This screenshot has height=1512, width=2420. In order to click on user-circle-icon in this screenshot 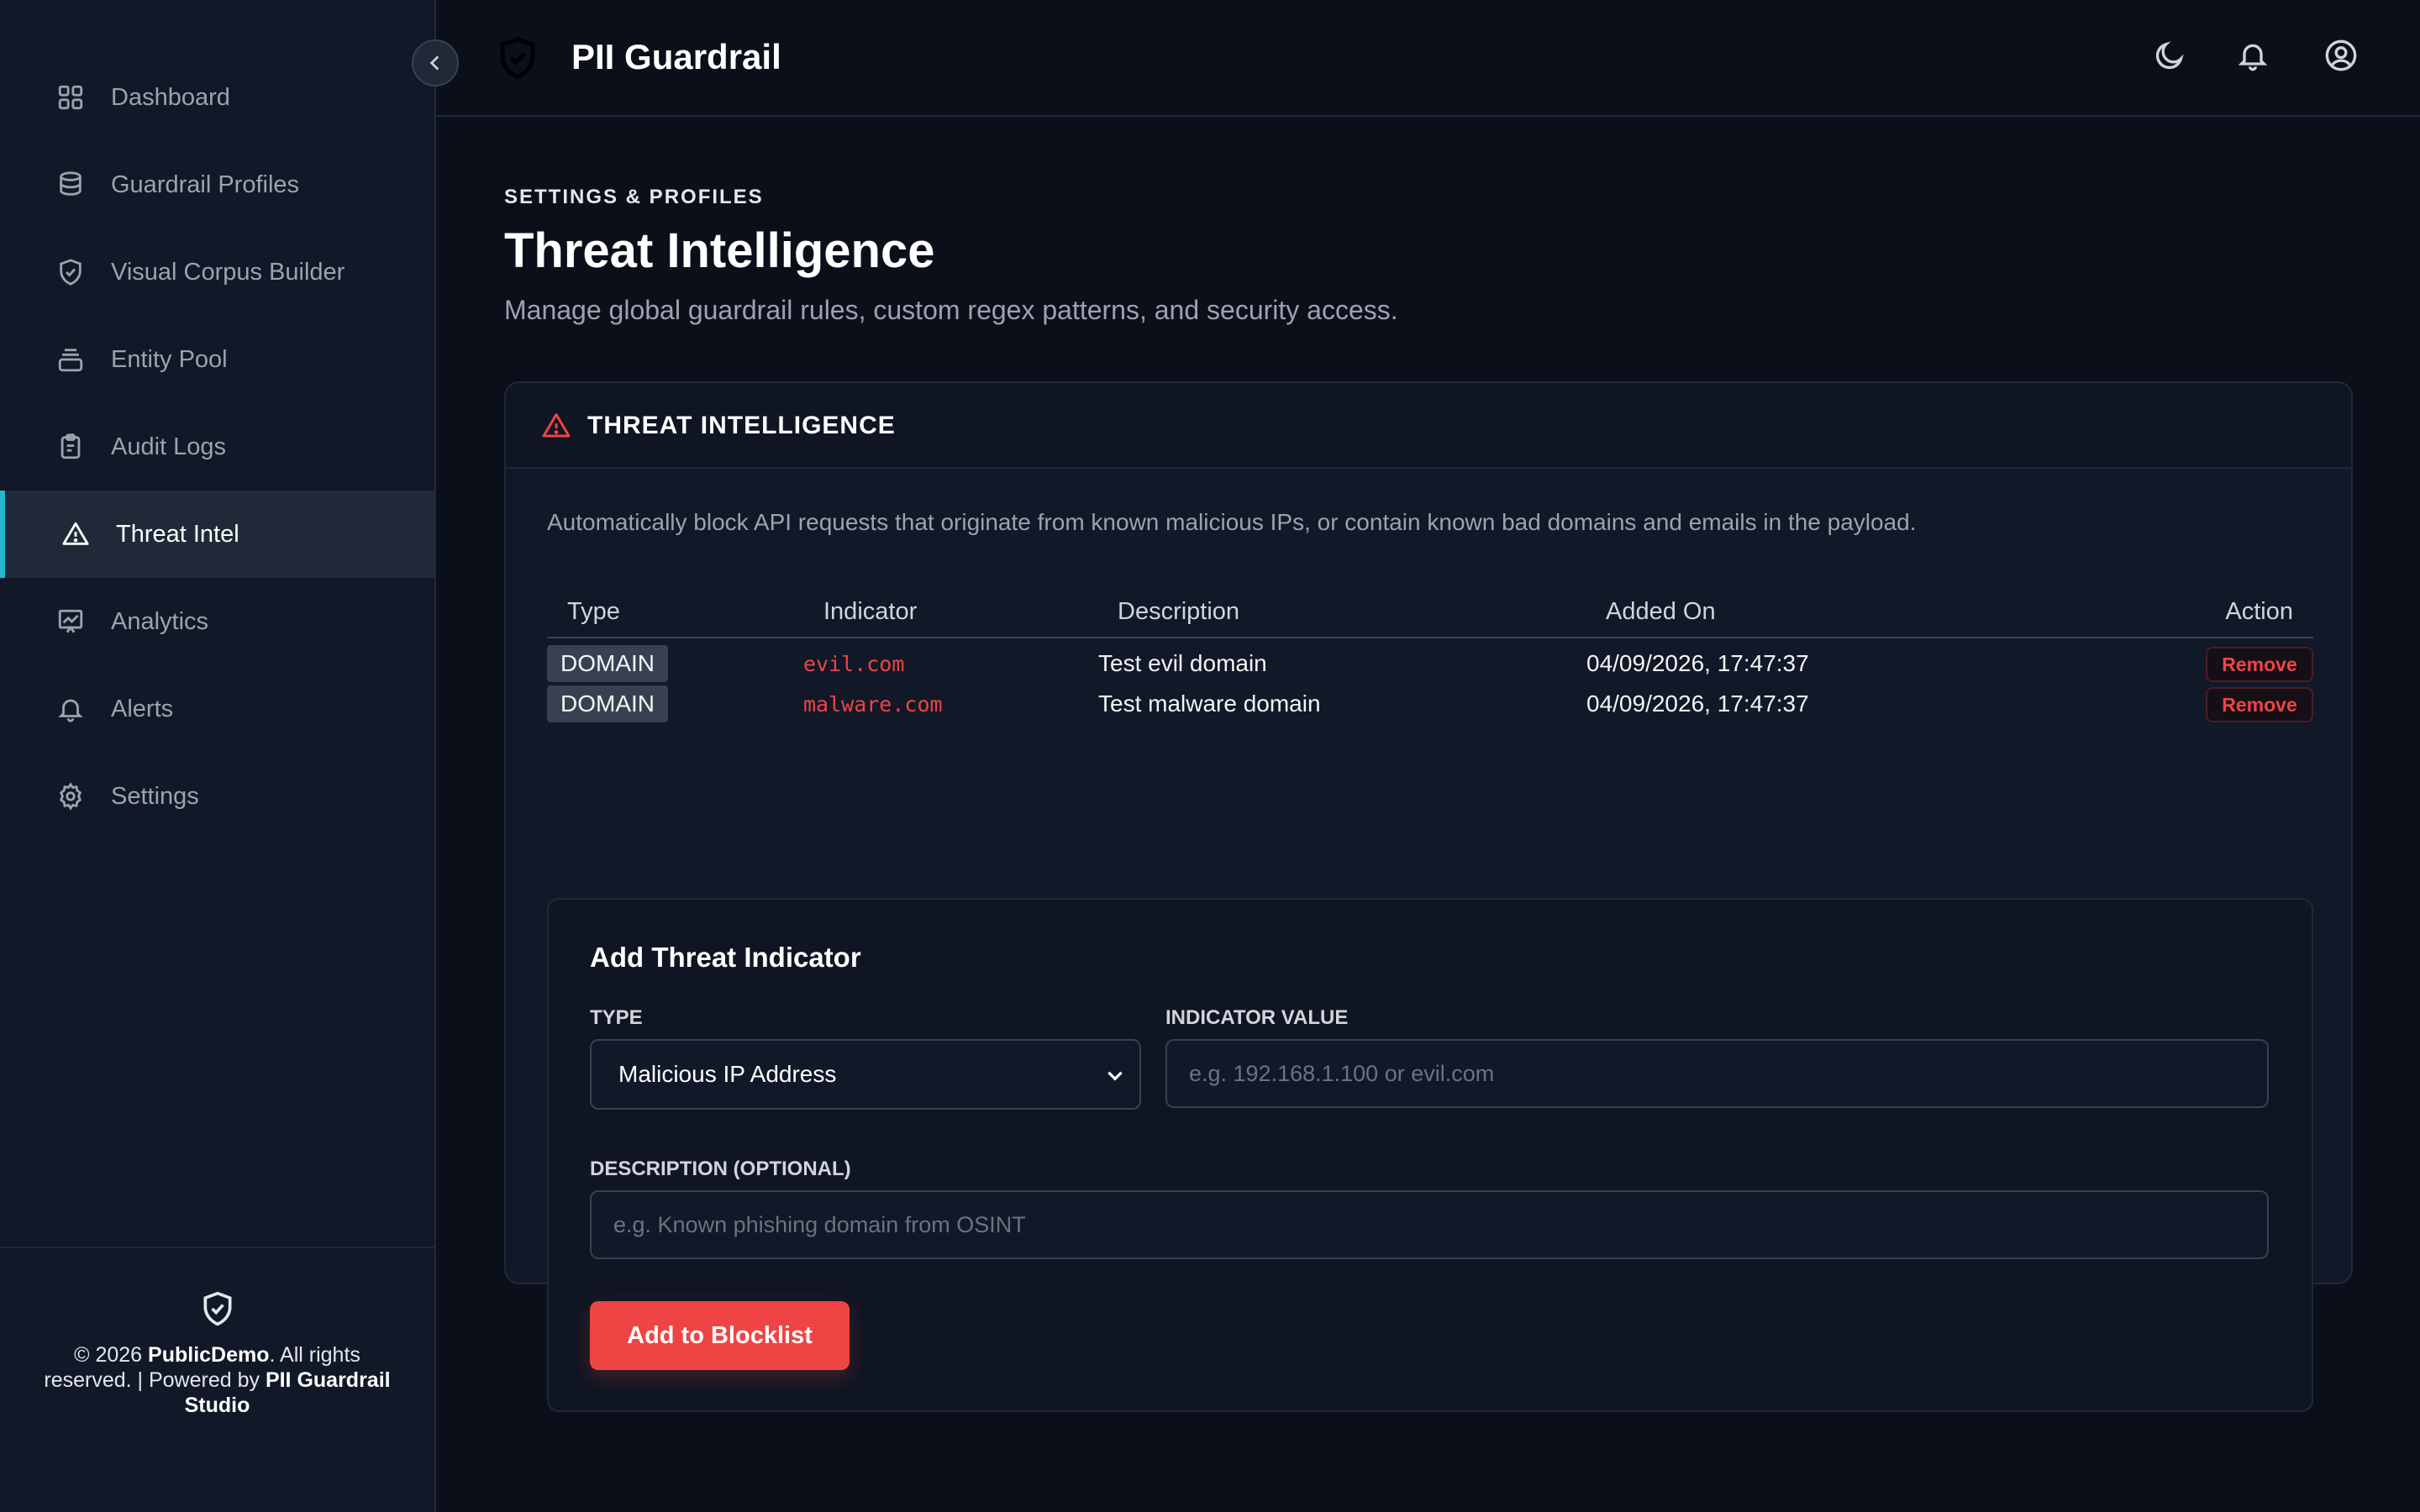, I will do `click(2343, 58)`.